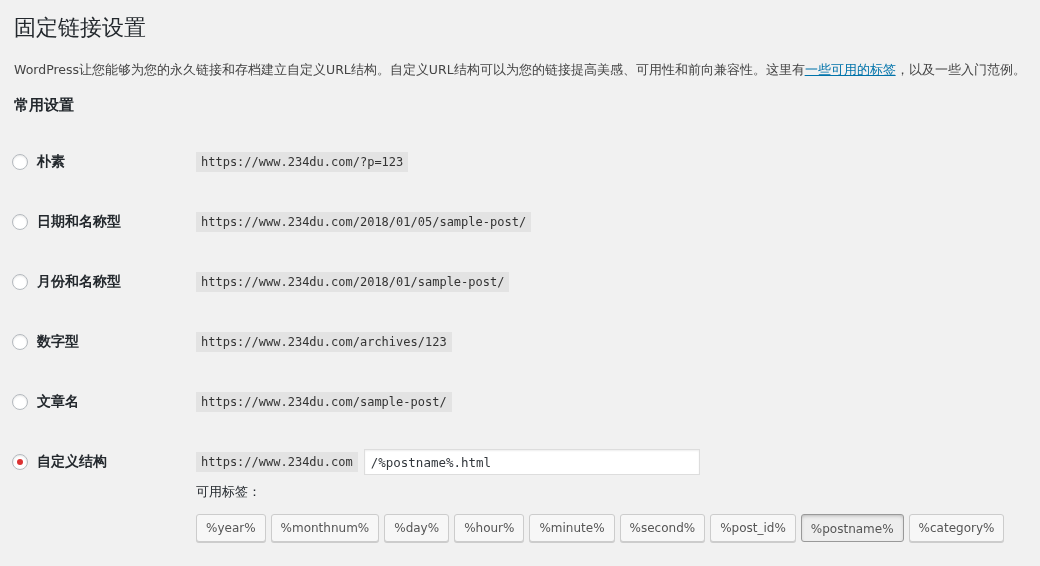 Image resolution: width=1040 pixels, height=566 pixels. What do you see at coordinates (520, 70) in the screenshot?
I see `description-text: WordPress让您能够为您的永久链接和存档建立自定义URL结构。自定义URL结构可以为您的链接提高美感、可用性和前向兼容性。这里有一些可用的标签，以及一些入门范例。` at bounding box center [520, 70].